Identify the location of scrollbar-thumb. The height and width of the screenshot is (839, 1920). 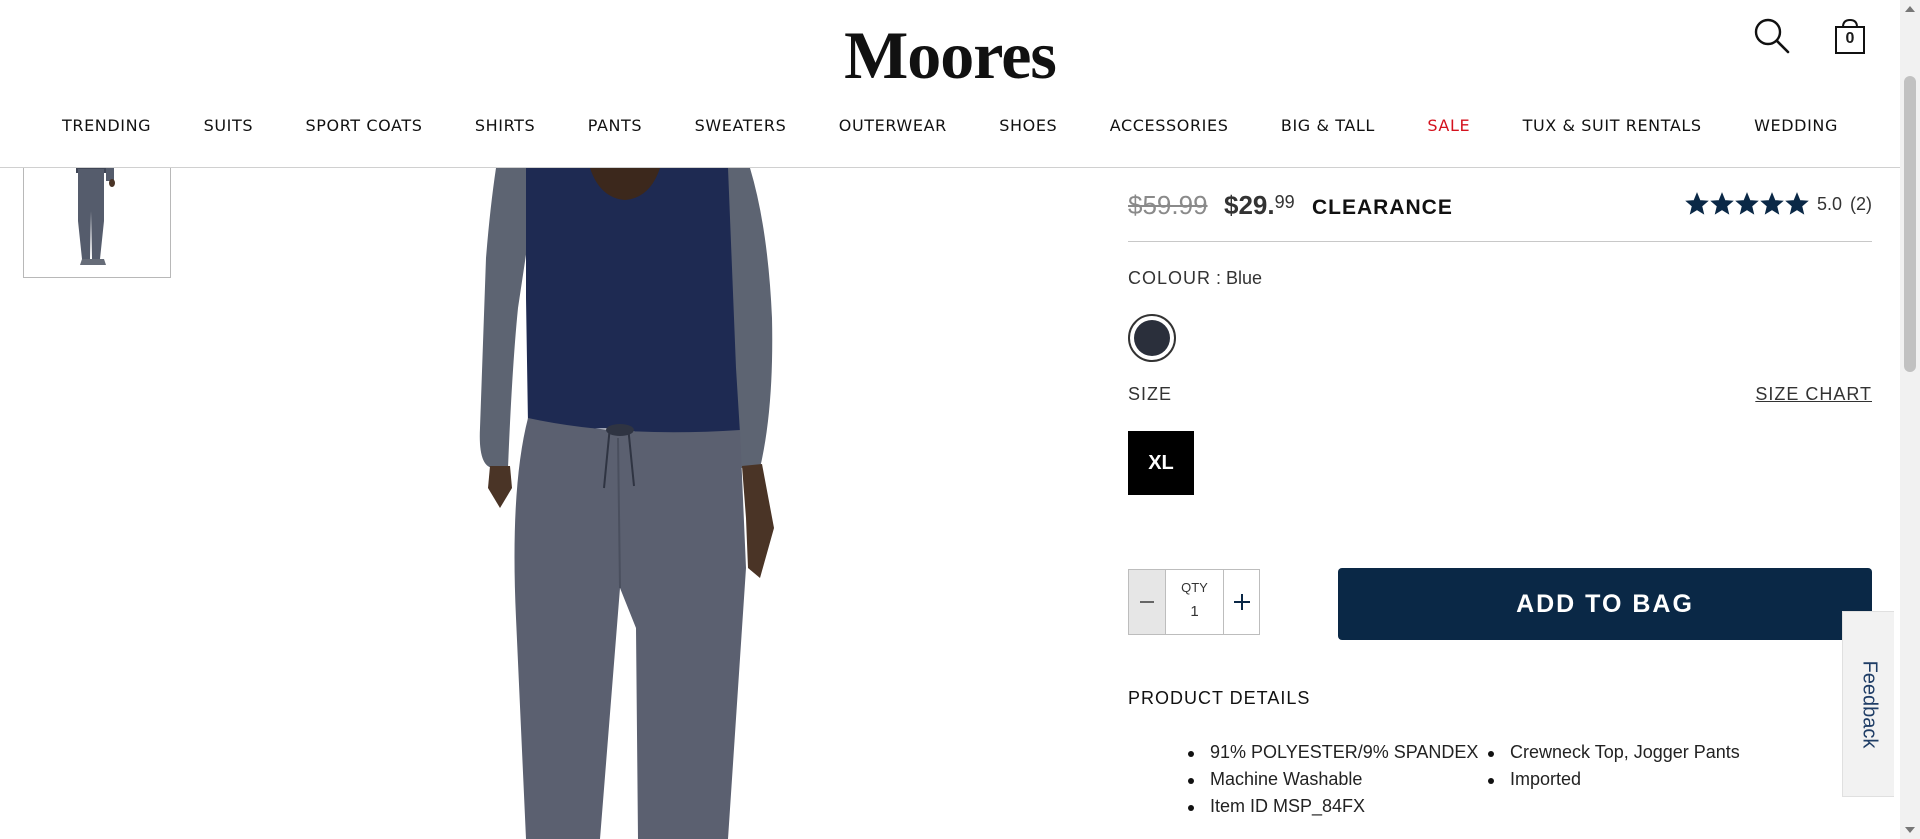
(1910, 224).